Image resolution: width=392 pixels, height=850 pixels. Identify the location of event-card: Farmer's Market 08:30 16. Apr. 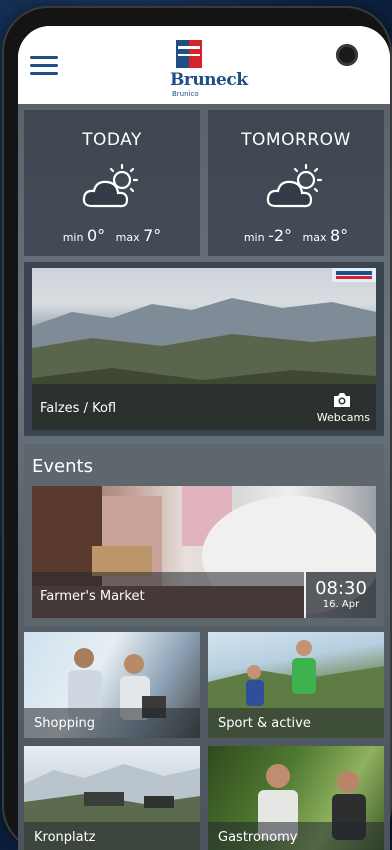
(204, 552).